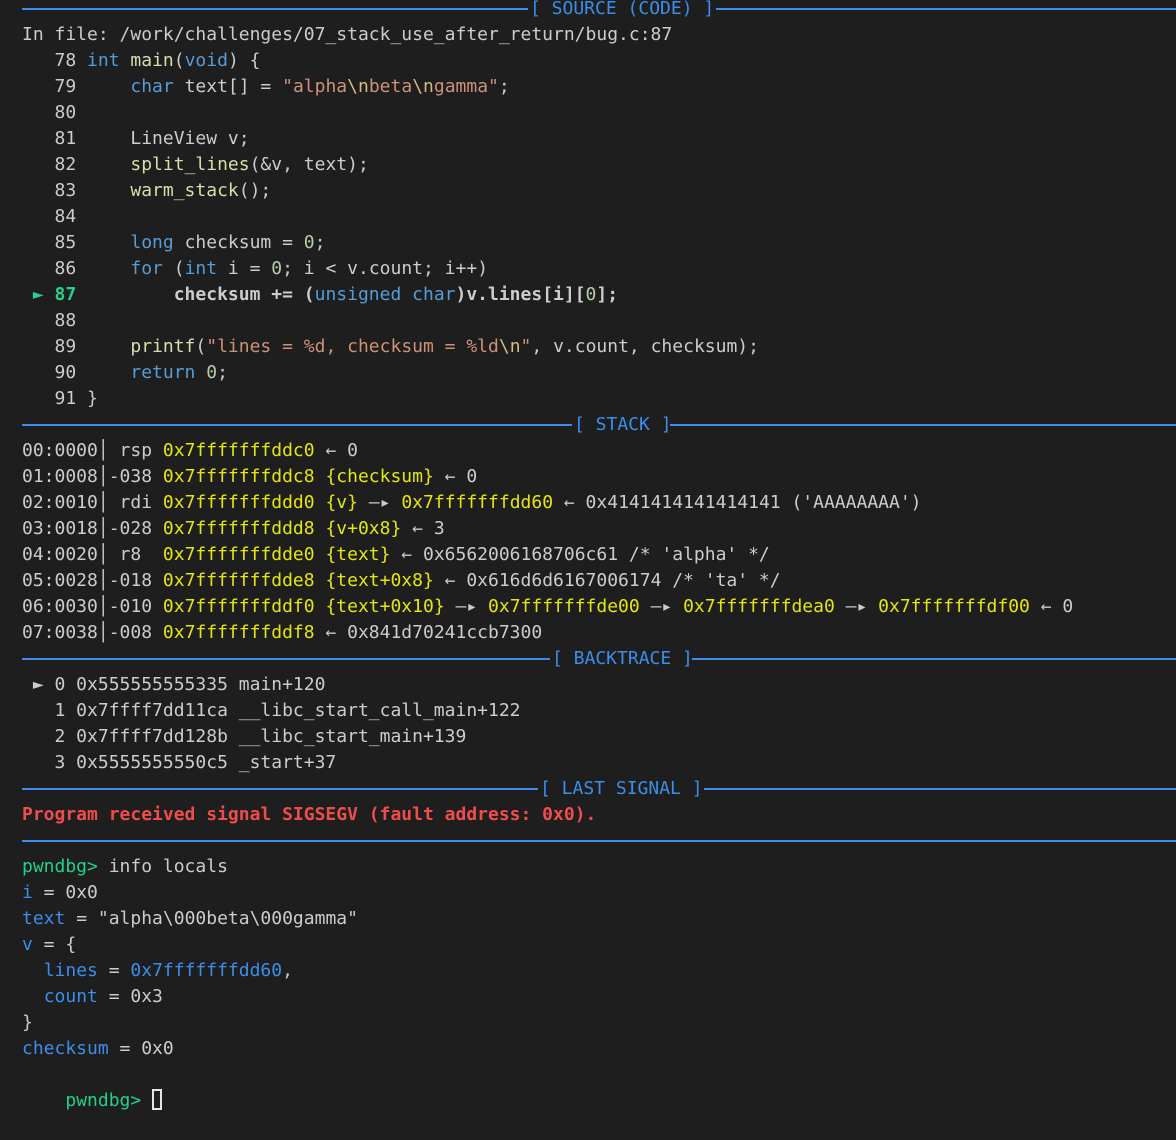  I want to click on stack-token: 0x7fffffffdde0 {text}, so click(276, 554).